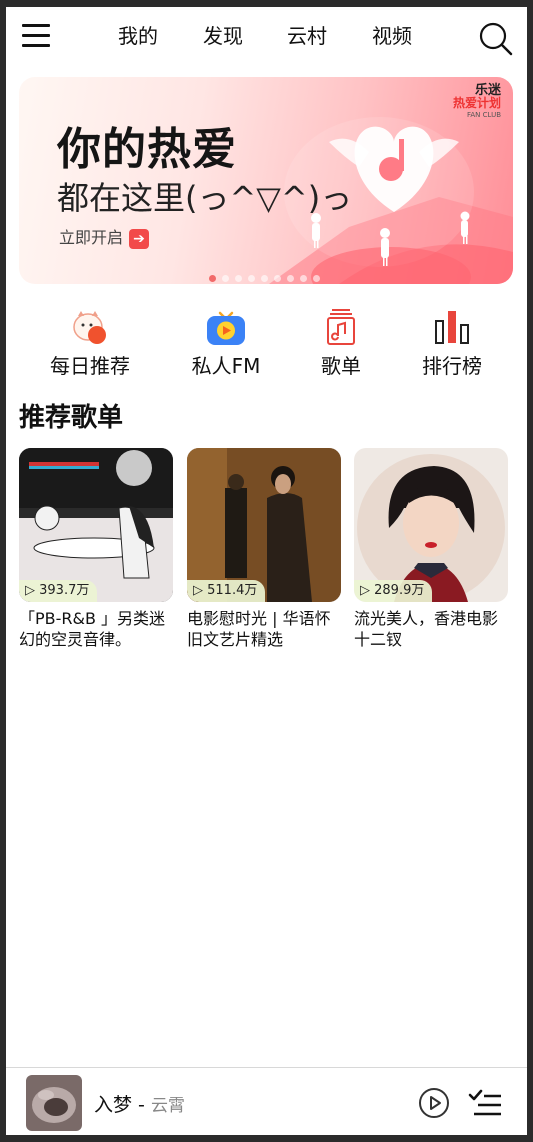  I want to click on quick-entry-fm: 私人FM, so click(226, 343).